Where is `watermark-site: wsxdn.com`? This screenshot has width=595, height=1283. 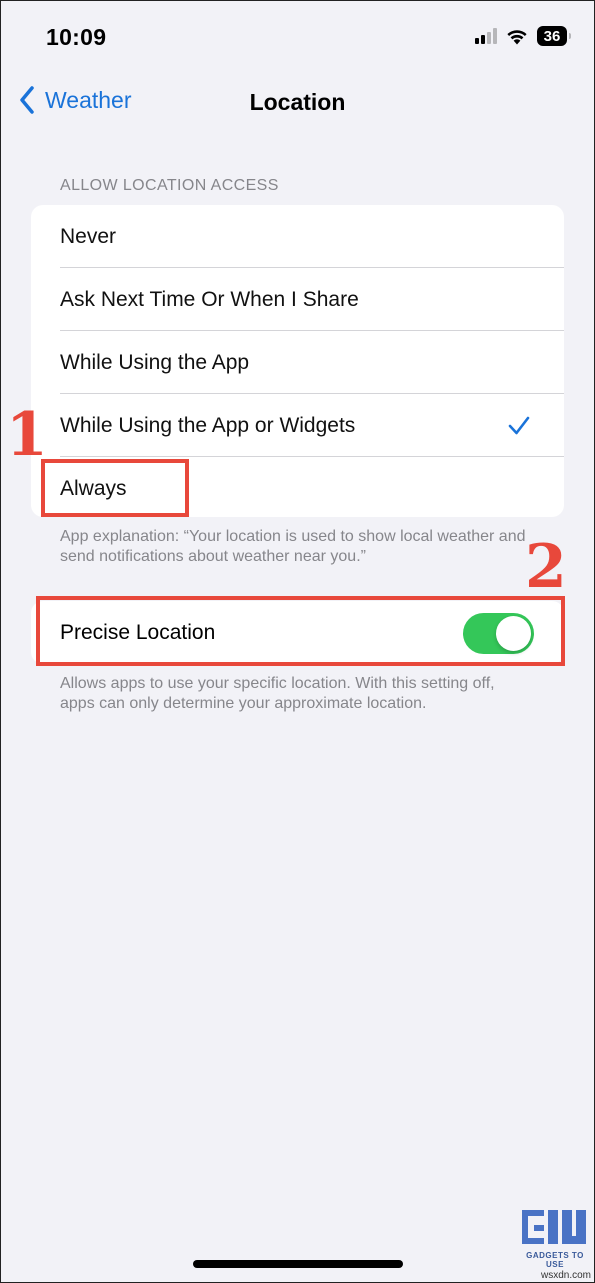
watermark-site: wsxdn.com is located at coordinates (565, 1275).